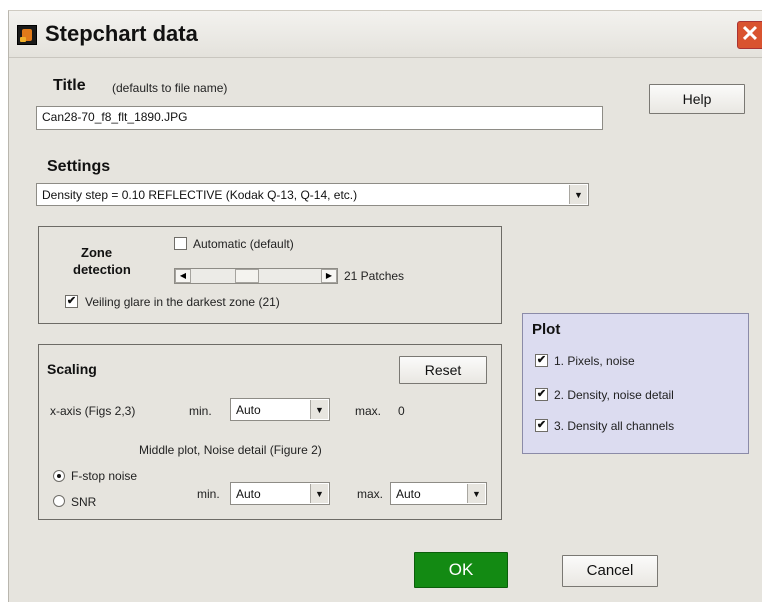 Image resolution: width=762 pixels, height=602 pixels. Describe the element at coordinates (230, 450) in the screenshot. I see `middle-plot-label: Middle plot, Noise detail (Figure 2)` at that location.